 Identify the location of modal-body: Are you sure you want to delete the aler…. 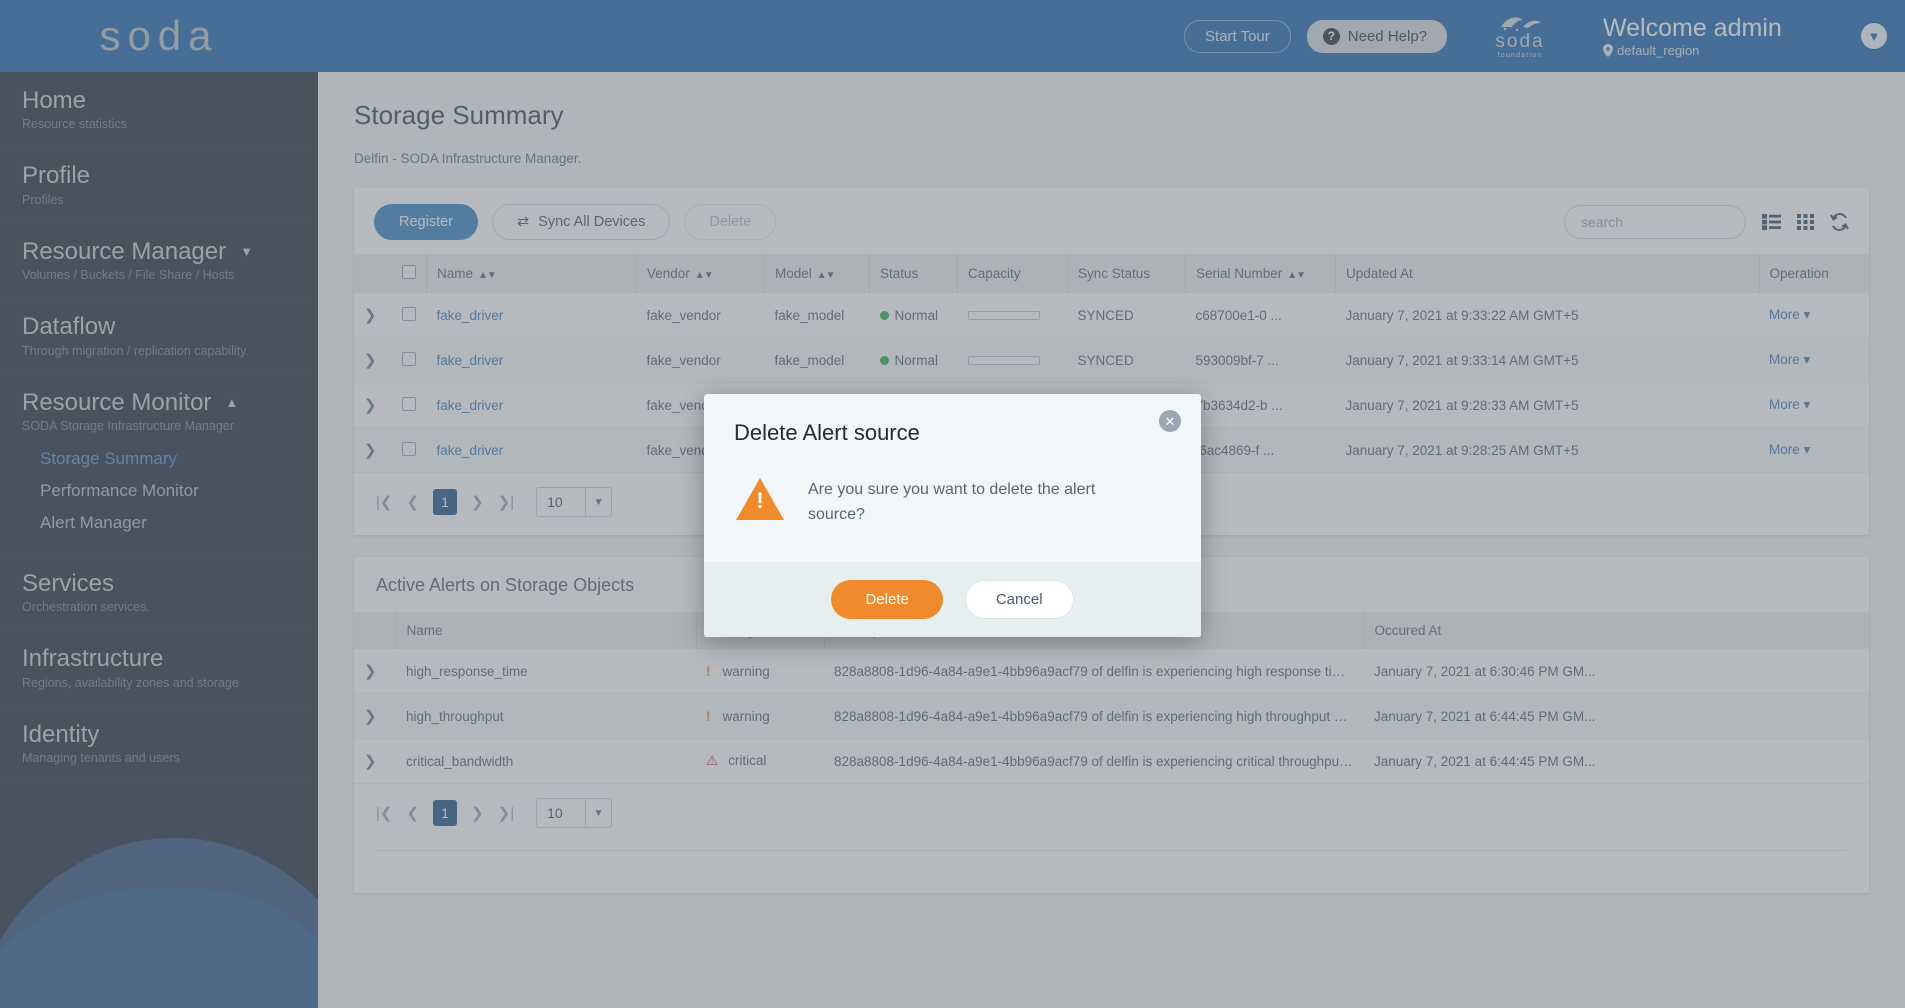
(952, 507).